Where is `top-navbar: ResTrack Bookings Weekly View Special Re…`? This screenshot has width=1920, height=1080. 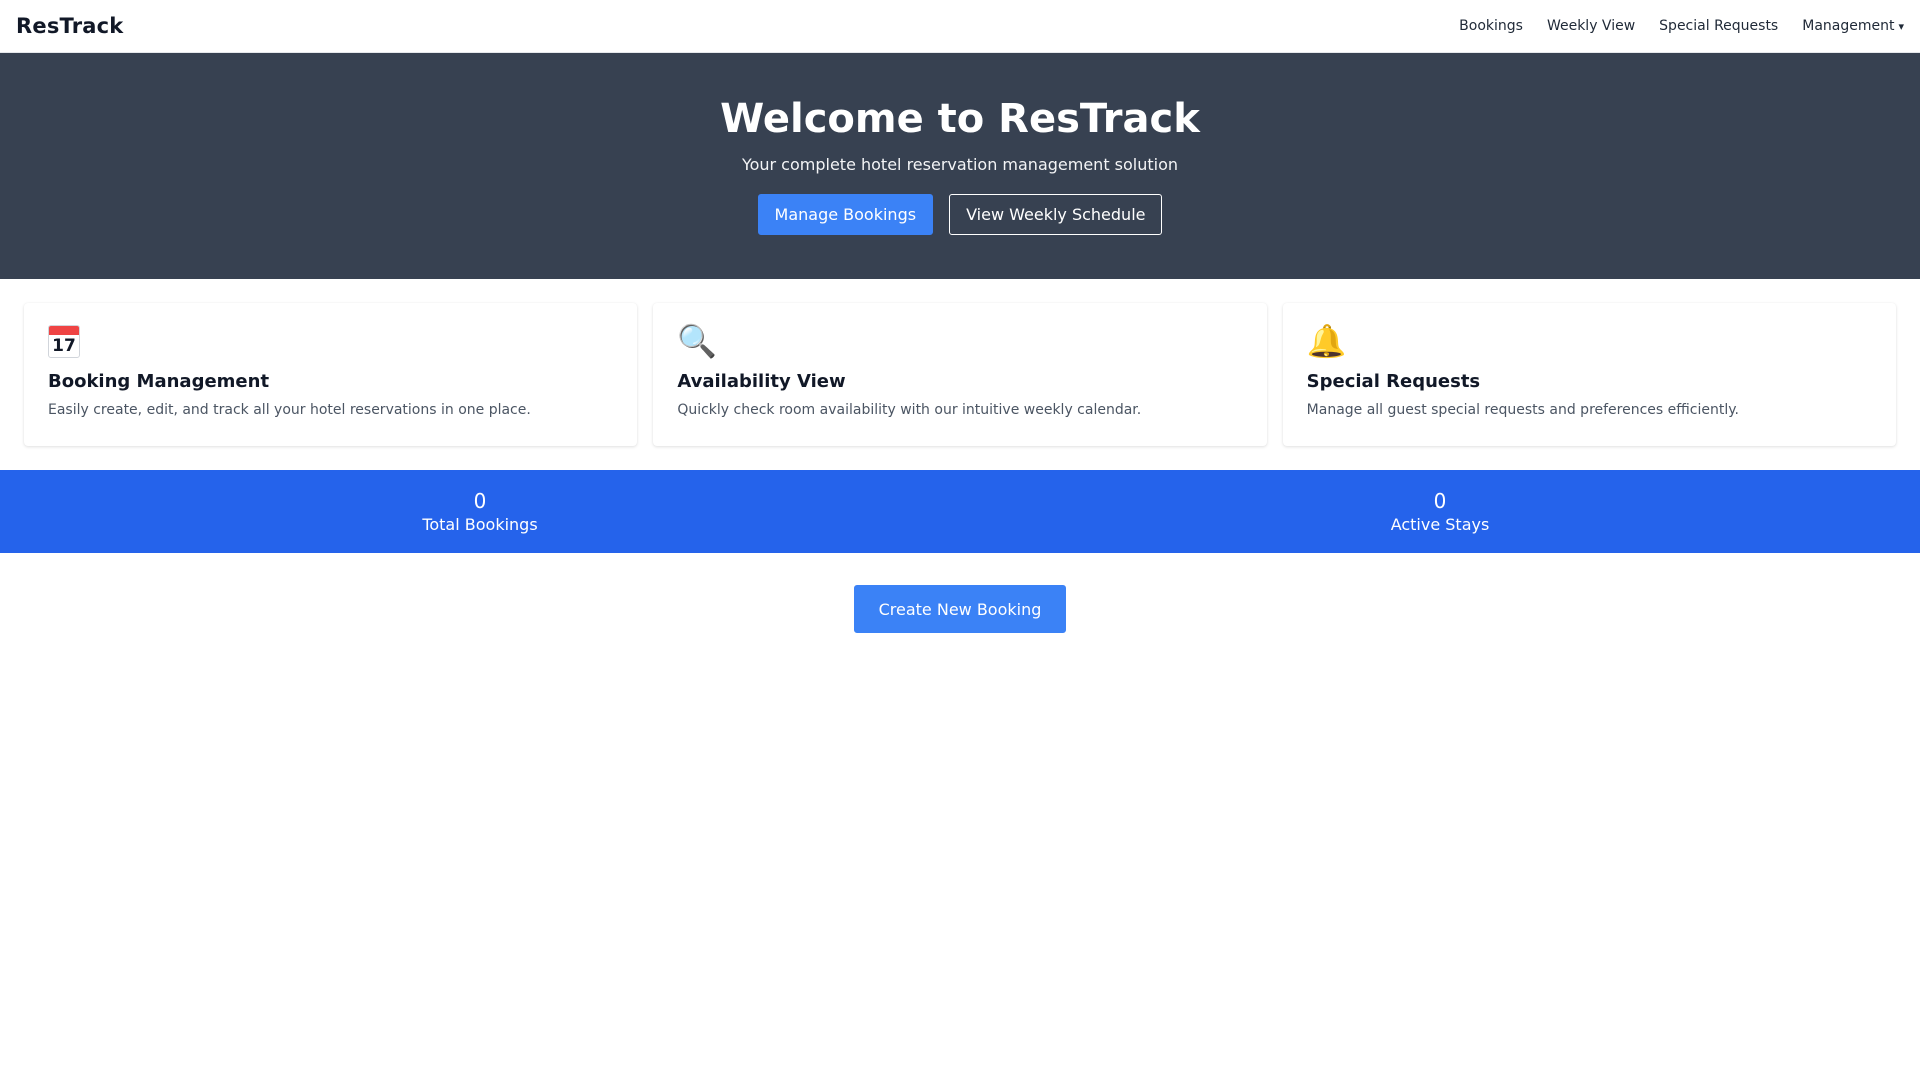 top-navbar: ResTrack Bookings Weekly View Special Re… is located at coordinates (960, 26).